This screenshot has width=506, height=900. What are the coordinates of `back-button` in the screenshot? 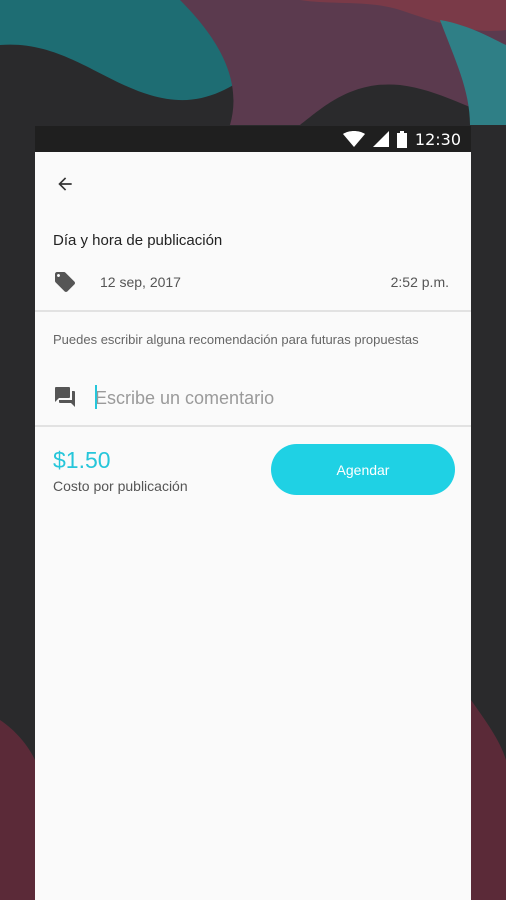 It's located at (65, 184).